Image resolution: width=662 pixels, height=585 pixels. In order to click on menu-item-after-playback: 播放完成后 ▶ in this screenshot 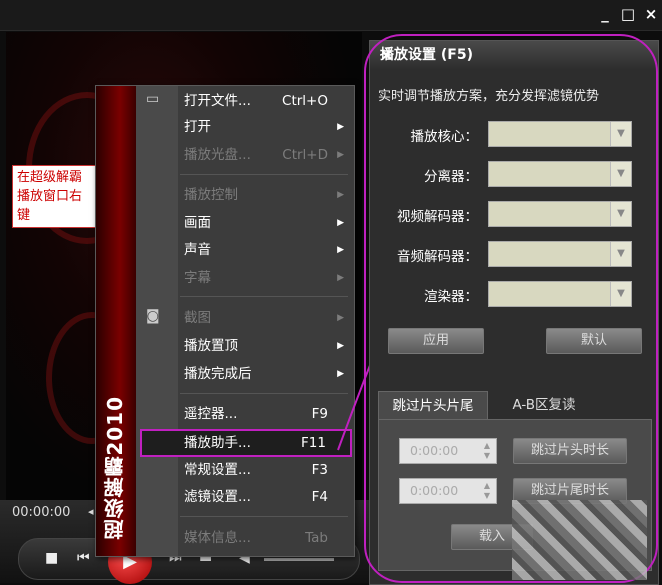, I will do `click(265, 374)`.